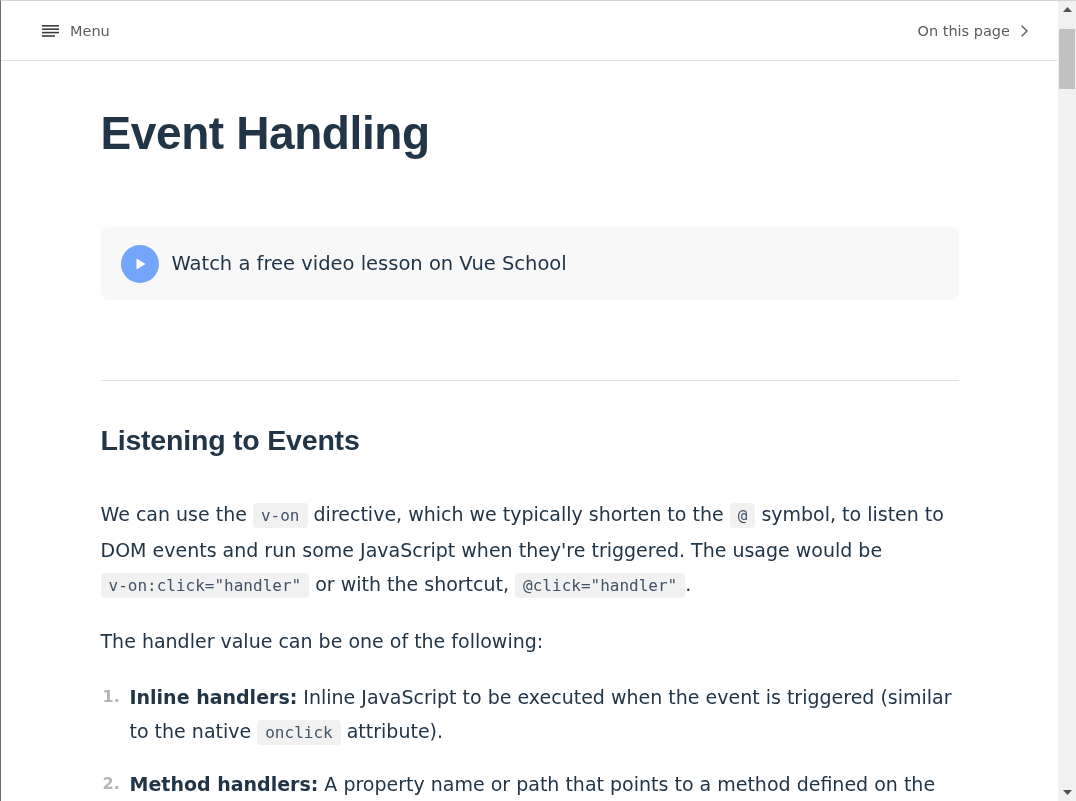 This screenshot has width=1076, height=801. Describe the element at coordinates (1067, 9) in the screenshot. I see `scroll-up-icon` at that location.